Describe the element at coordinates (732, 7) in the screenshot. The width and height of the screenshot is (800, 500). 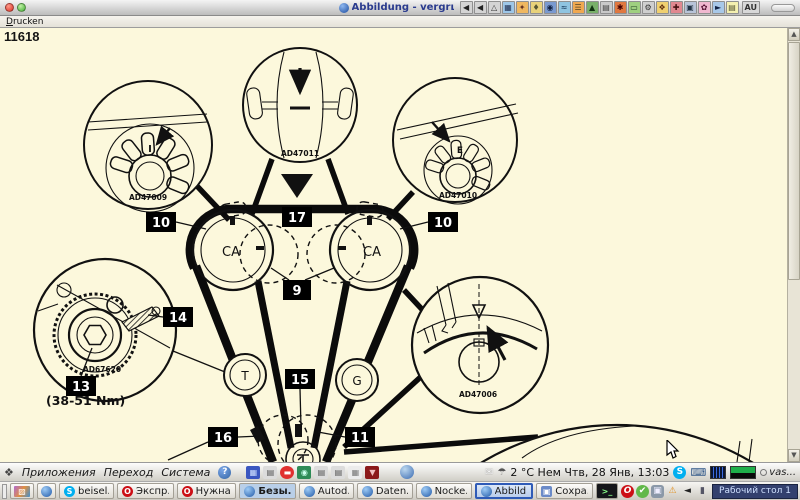
I see `notes-app-icon: ▤` at that location.